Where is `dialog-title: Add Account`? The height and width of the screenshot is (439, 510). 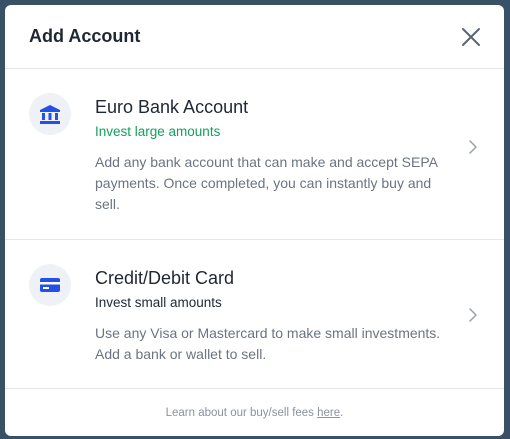 dialog-title: Add Account is located at coordinates (85, 36).